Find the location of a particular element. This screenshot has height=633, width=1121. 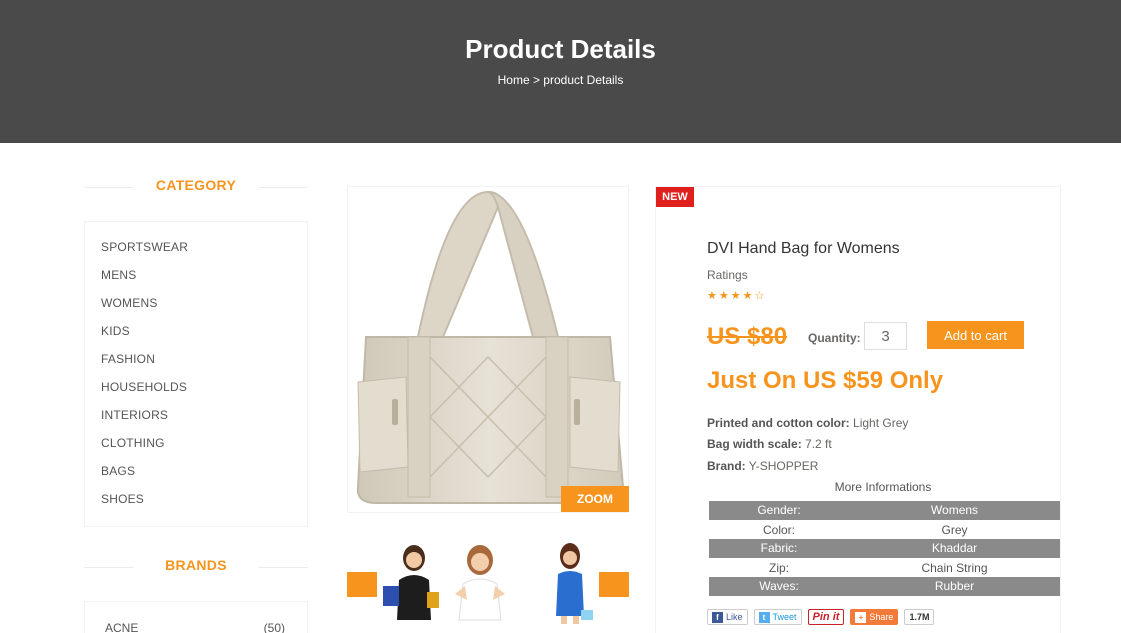

table-value: Rubber is located at coordinates (954, 587).